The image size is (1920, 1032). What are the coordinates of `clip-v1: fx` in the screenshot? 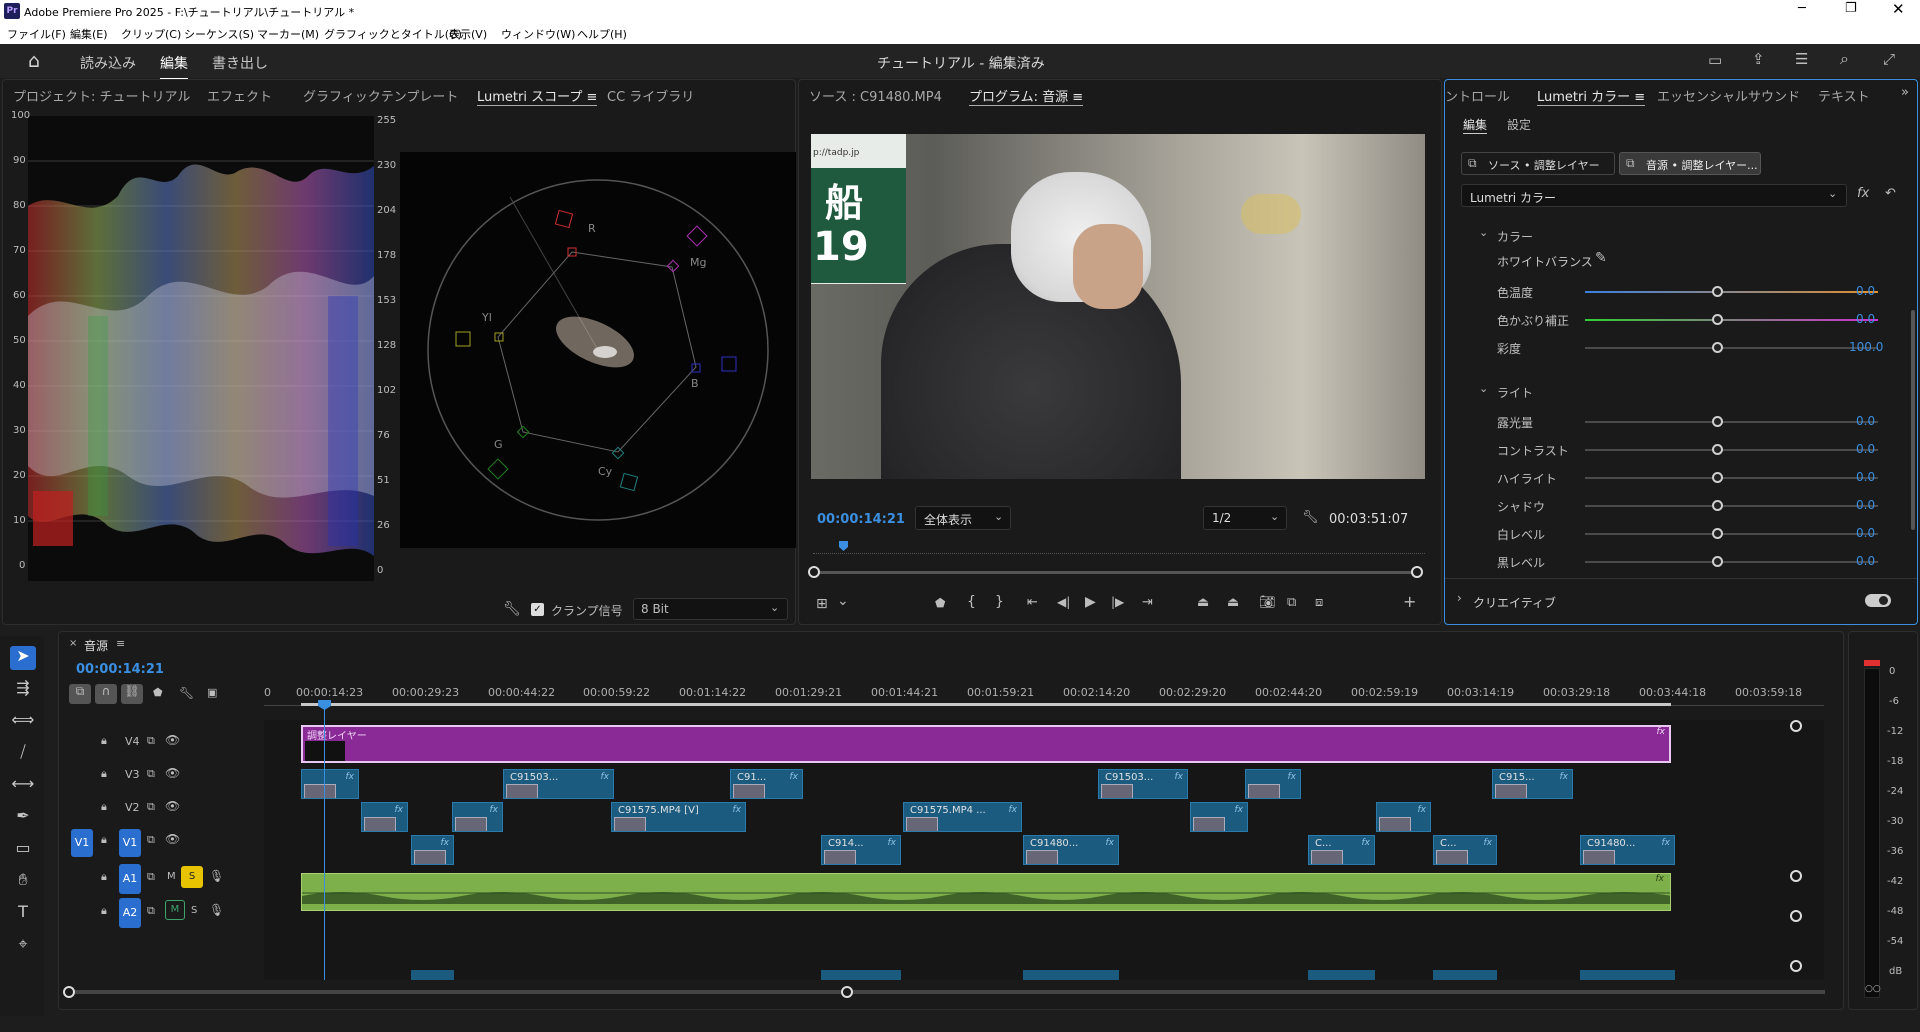 It's located at (432, 850).